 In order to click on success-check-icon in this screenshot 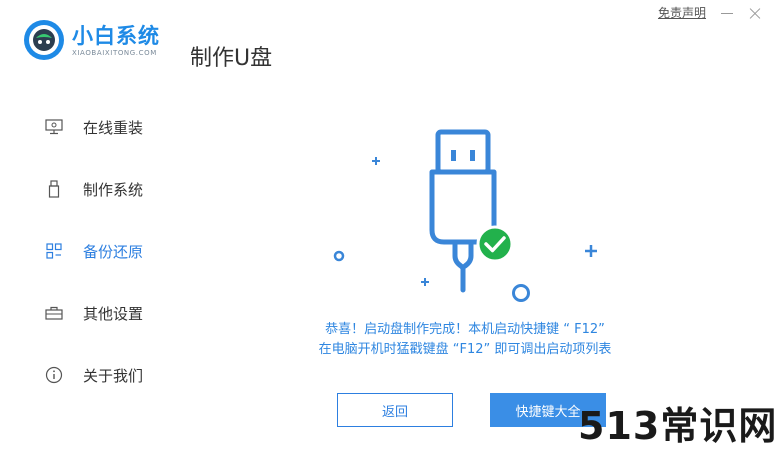, I will do `click(495, 244)`.